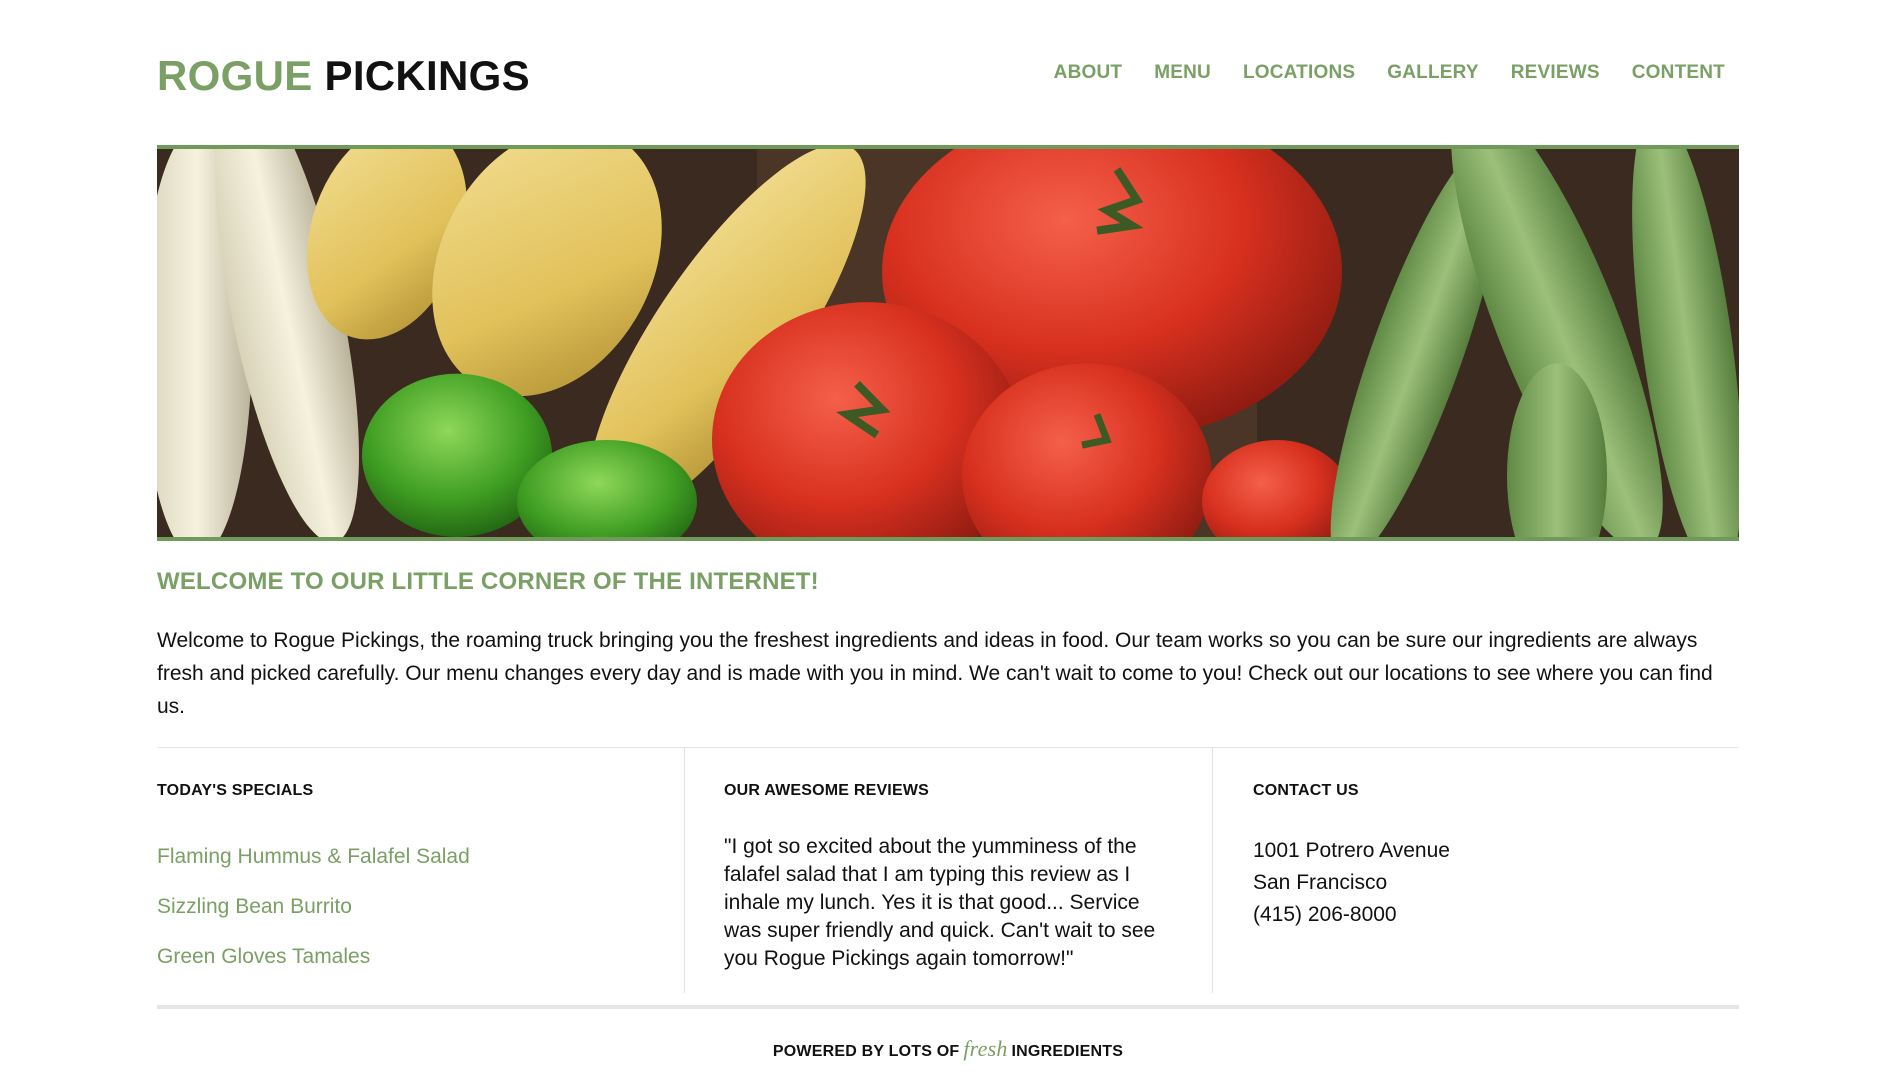 This screenshot has height=1080, width=1893. Describe the element at coordinates (1555, 73) in the screenshot. I see `nav-reviews: REVIEWS` at that location.